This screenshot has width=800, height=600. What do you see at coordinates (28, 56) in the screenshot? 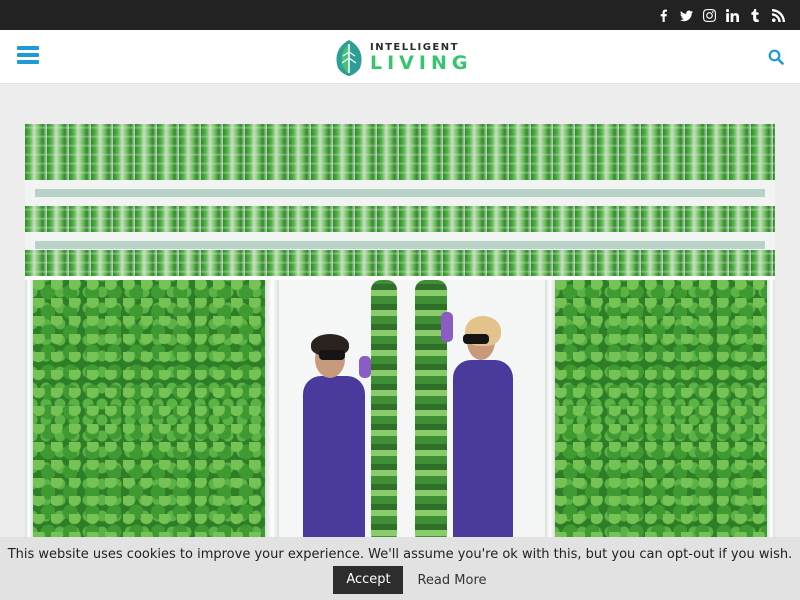
I see `hamburger-menu-icon` at bounding box center [28, 56].